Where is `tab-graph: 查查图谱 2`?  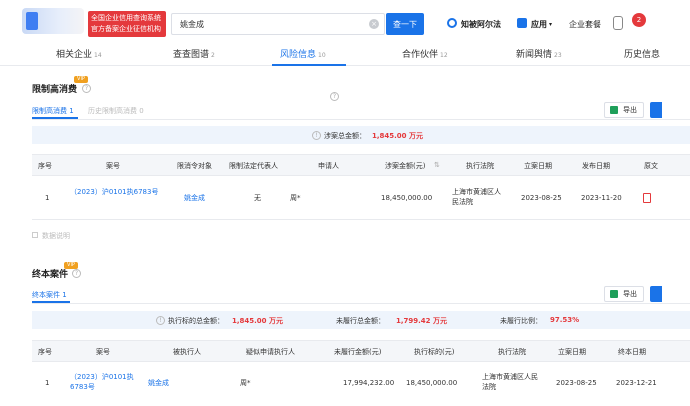 tab-graph: 查查图谱 2 is located at coordinates (194, 53).